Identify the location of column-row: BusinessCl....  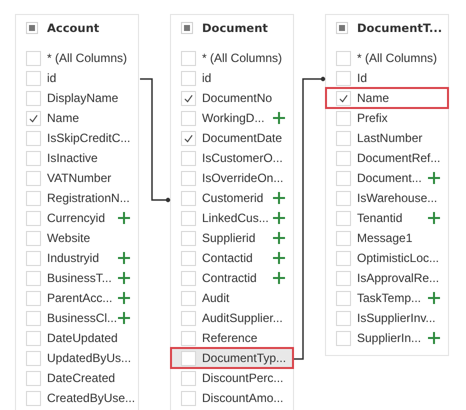
(77, 318).